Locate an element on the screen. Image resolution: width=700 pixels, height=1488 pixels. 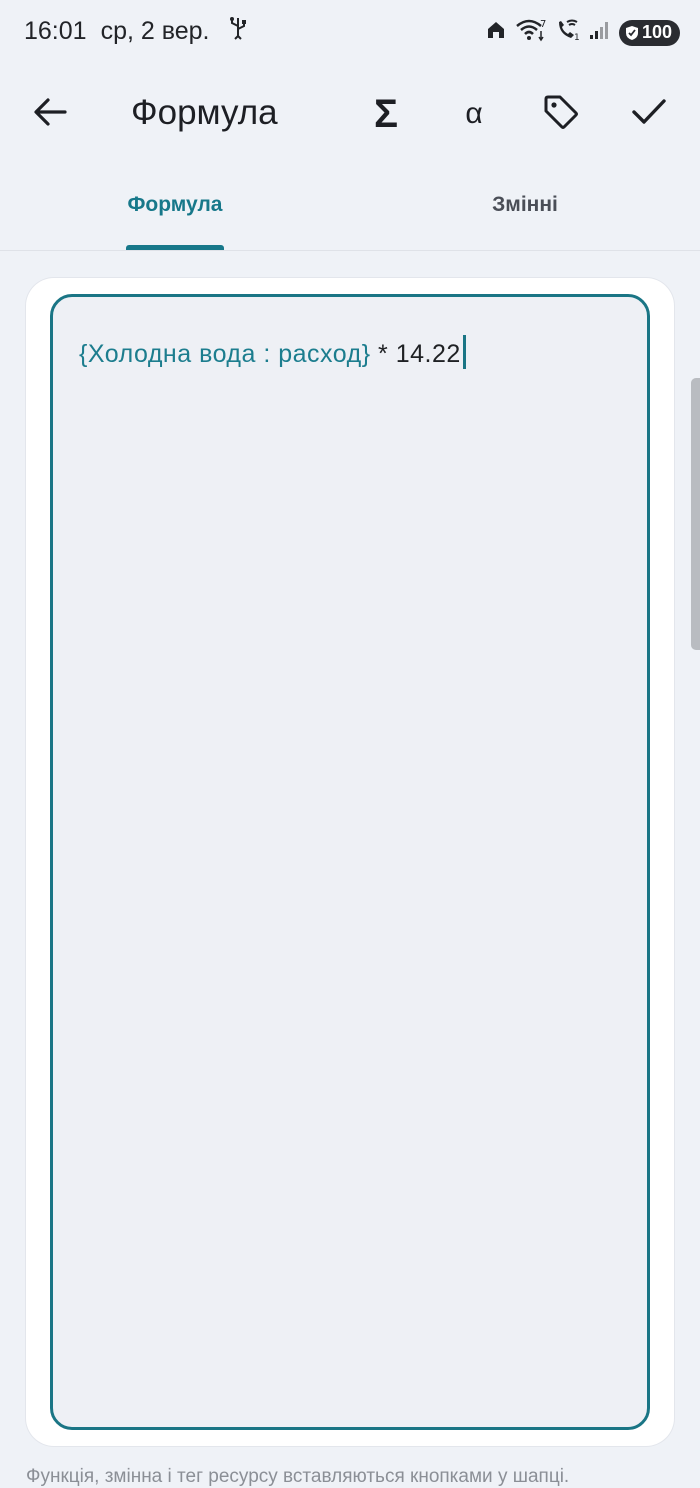
status-right: 7 1 100 is located at coordinates (582, 32).